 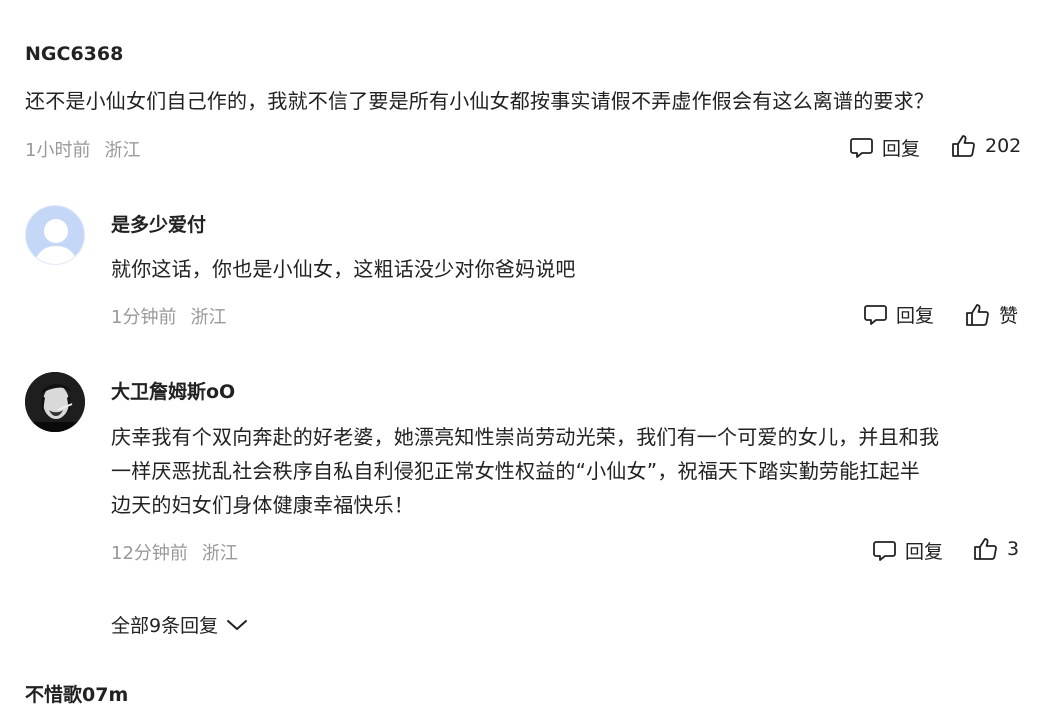 What do you see at coordinates (262, 505) in the screenshot?
I see `reply-text-line: 边天的妇女们身体健康幸福快乐！` at bounding box center [262, 505].